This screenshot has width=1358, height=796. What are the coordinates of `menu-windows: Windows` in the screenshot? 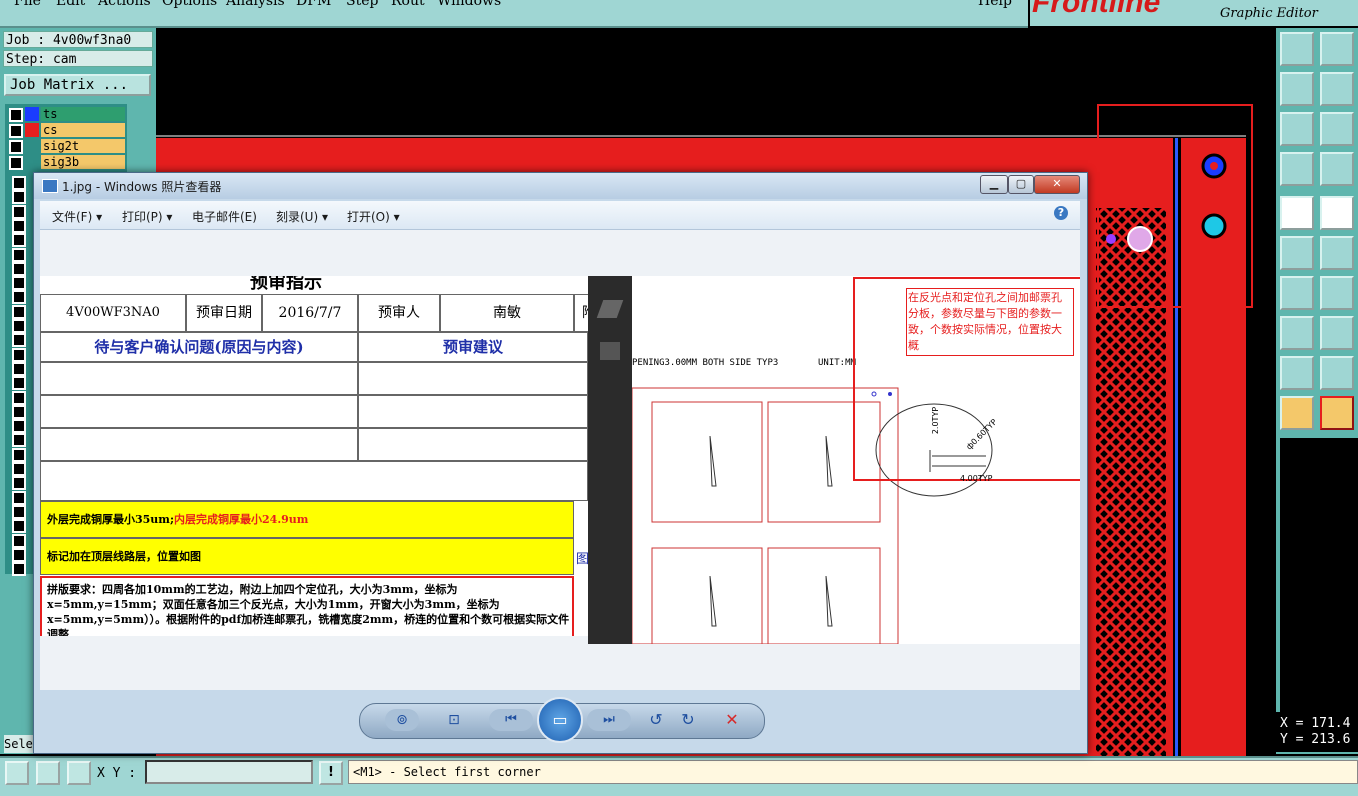 It's located at (469, 4).